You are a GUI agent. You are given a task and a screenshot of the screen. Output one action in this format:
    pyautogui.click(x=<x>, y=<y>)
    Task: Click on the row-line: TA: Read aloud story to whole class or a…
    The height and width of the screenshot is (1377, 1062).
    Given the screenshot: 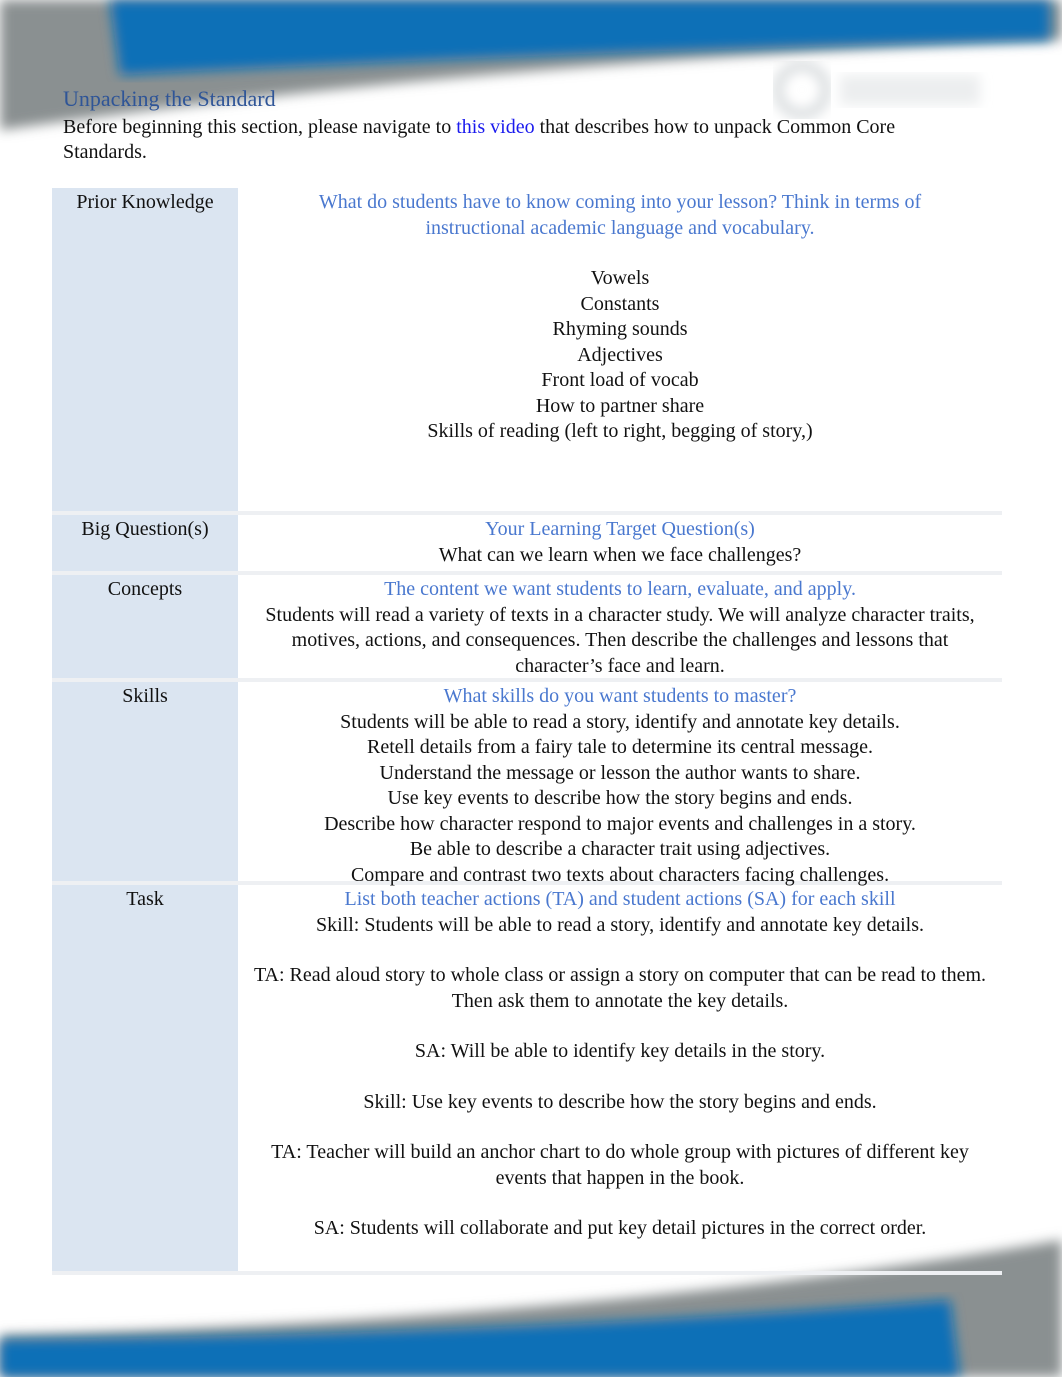 What is the action you would take?
    pyautogui.click(x=620, y=988)
    